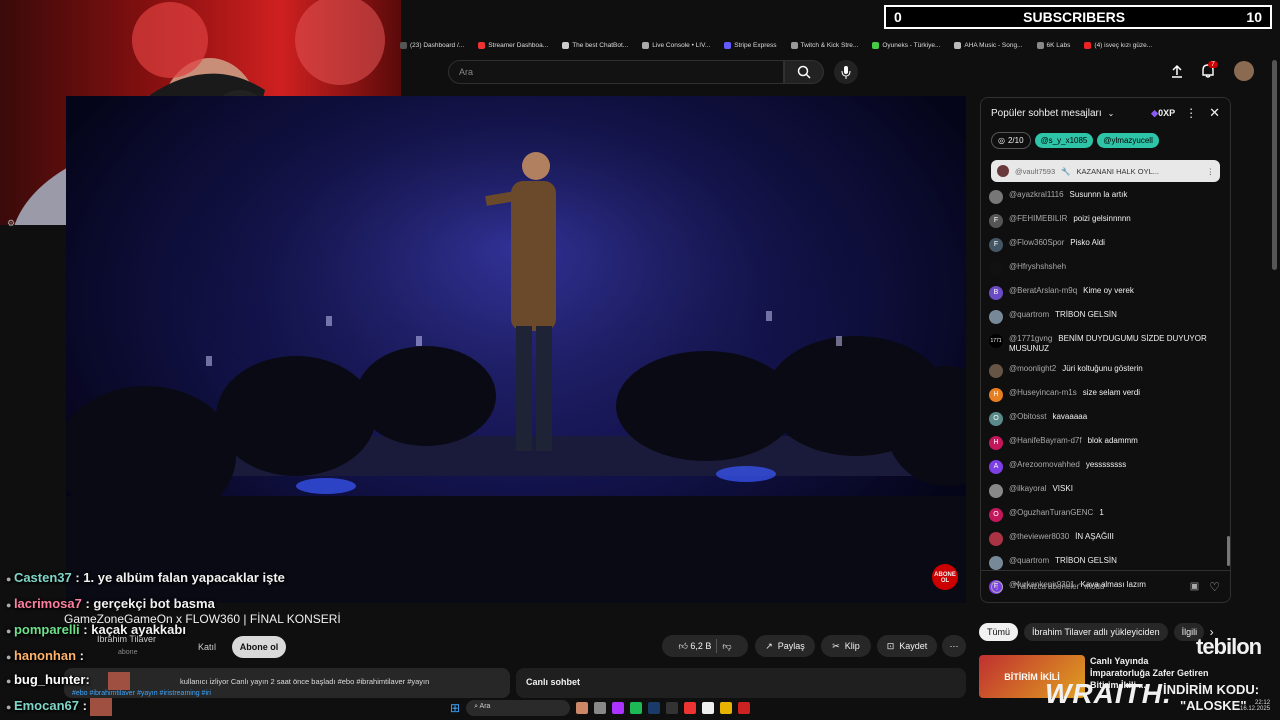 The height and width of the screenshot is (720, 1280). Describe the element at coordinates (1128, 140) in the screenshot. I see `top-chatter-2: @ylmazyucell` at that location.